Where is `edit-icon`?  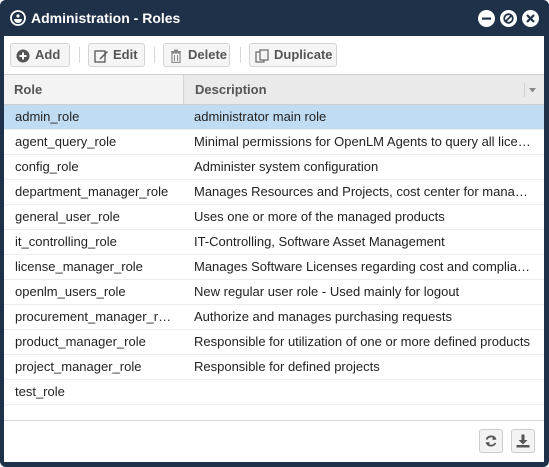
edit-icon is located at coordinates (101, 55).